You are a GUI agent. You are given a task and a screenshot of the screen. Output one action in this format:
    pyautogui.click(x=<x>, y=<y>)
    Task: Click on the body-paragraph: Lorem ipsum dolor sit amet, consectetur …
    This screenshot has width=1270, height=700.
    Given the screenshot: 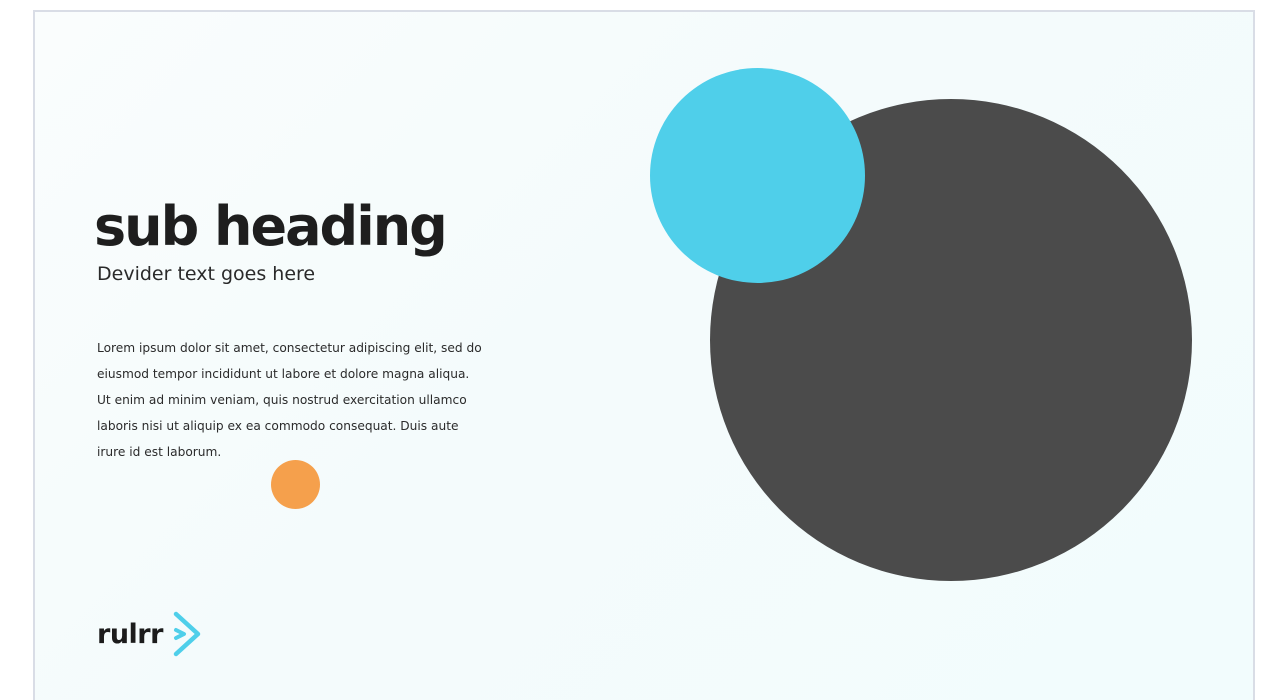 What is the action you would take?
    pyautogui.click(x=289, y=400)
    